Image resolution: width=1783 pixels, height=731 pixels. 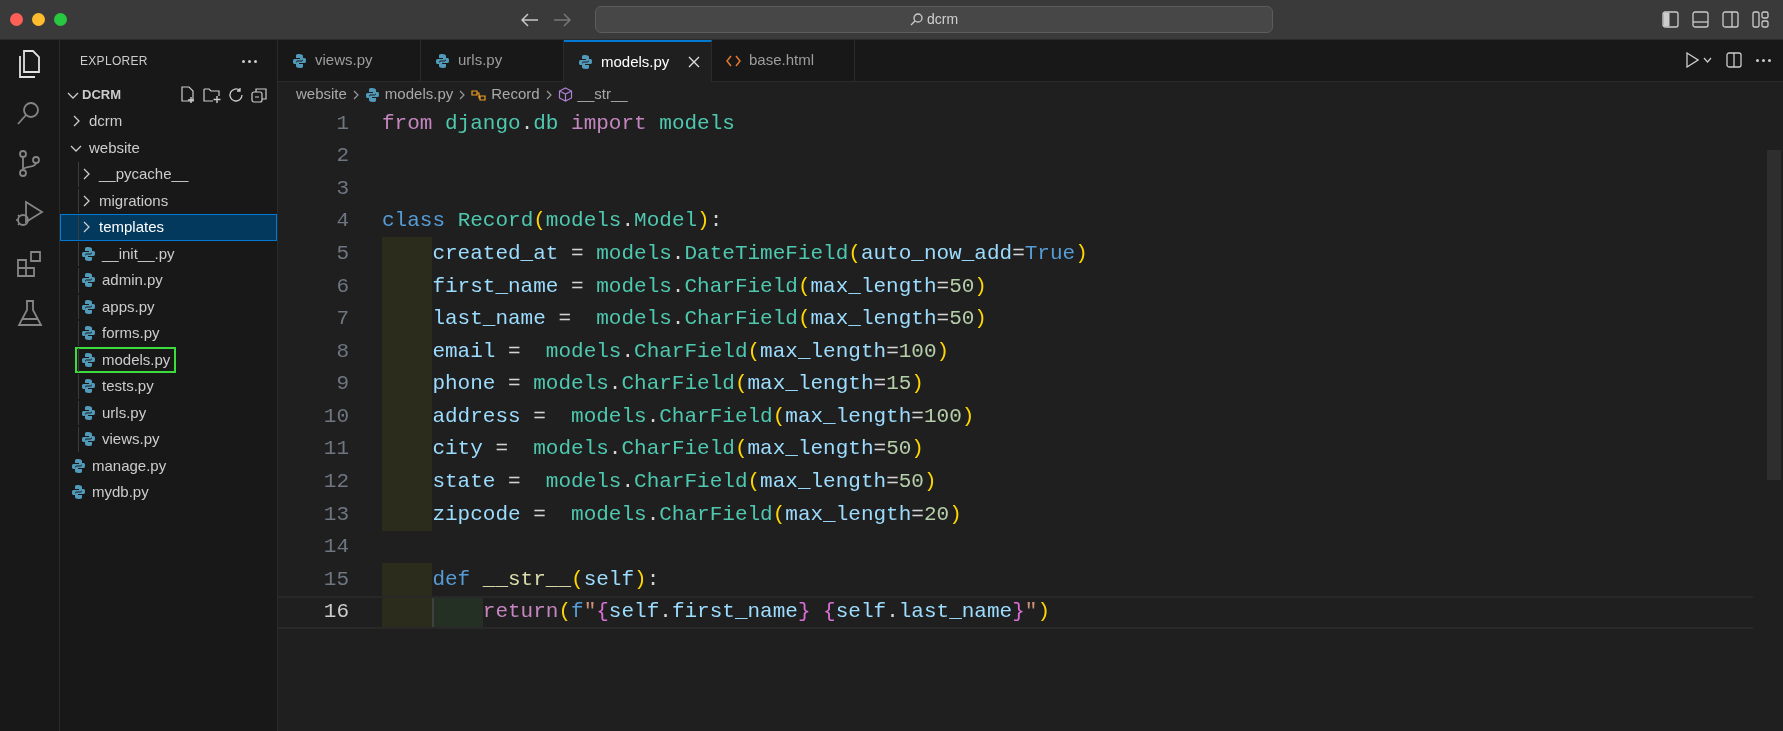 I want to click on code-line: address = models.CharField(max_length=100), so click(x=703, y=416).